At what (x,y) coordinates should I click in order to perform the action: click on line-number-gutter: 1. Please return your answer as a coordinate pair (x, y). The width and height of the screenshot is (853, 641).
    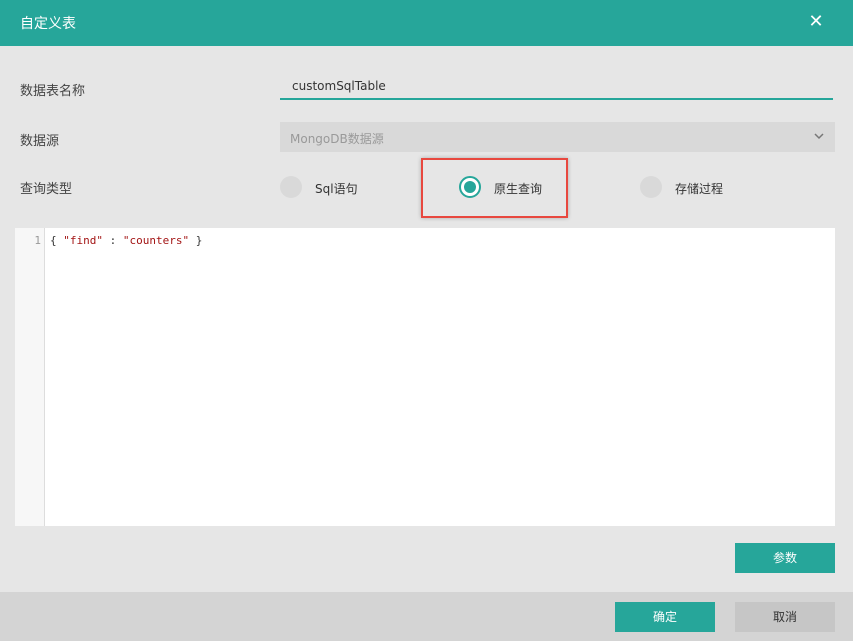
    Looking at the image, I should click on (30, 377).